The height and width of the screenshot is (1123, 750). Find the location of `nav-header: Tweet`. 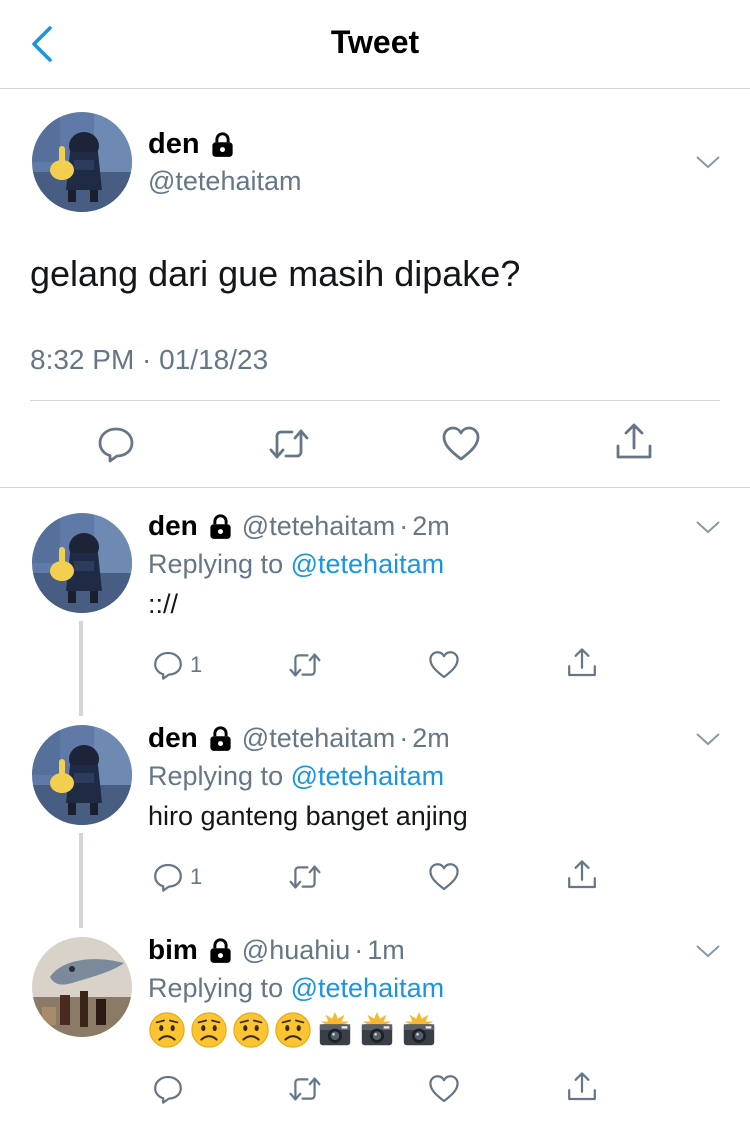

nav-header: Tweet is located at coordinates (375, 44).